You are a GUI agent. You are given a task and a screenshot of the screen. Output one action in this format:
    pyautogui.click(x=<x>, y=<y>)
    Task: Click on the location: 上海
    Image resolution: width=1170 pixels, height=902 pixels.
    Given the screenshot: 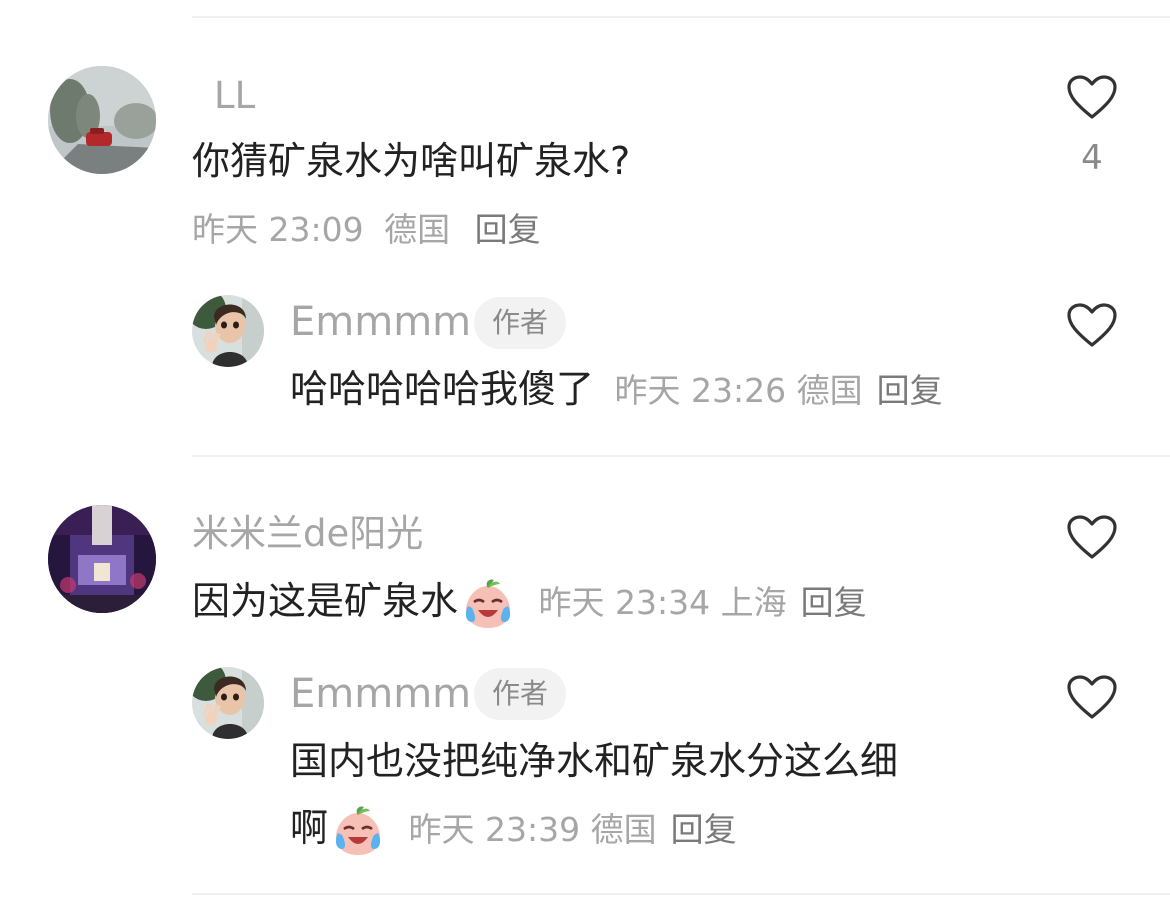 What is the action you would take?
    pyautogui.click(x=753, y=602)
    